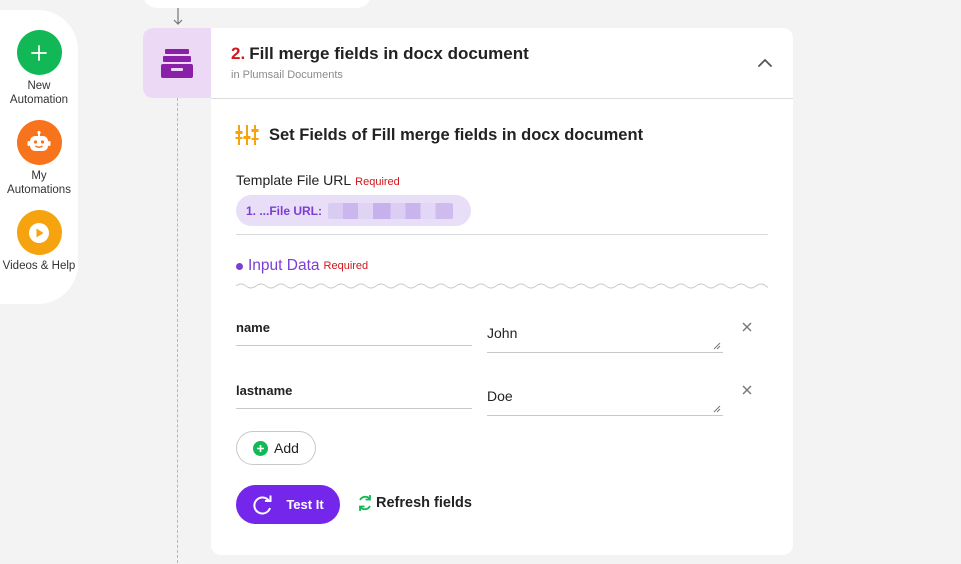 The width and height of the screenshot is (961, 564). What do you see at coordinates (262, 504) in the screenshot?
I see `reload-icon` at bounding box center [262, 504].